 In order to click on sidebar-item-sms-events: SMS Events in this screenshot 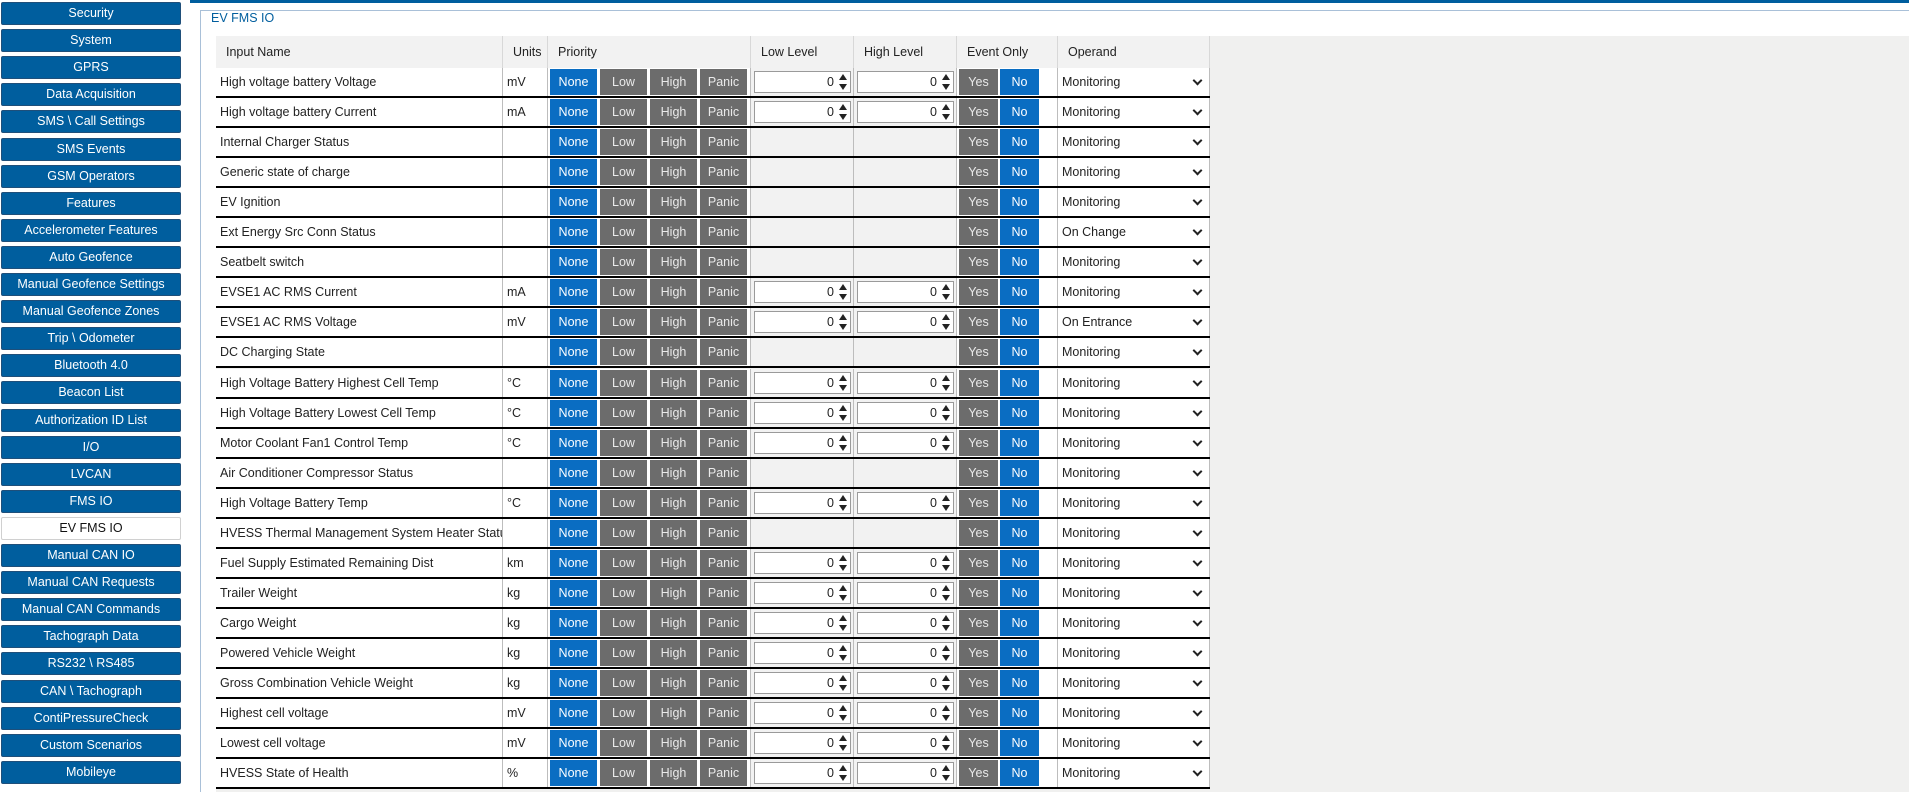, I will do `click(91, 149)`.